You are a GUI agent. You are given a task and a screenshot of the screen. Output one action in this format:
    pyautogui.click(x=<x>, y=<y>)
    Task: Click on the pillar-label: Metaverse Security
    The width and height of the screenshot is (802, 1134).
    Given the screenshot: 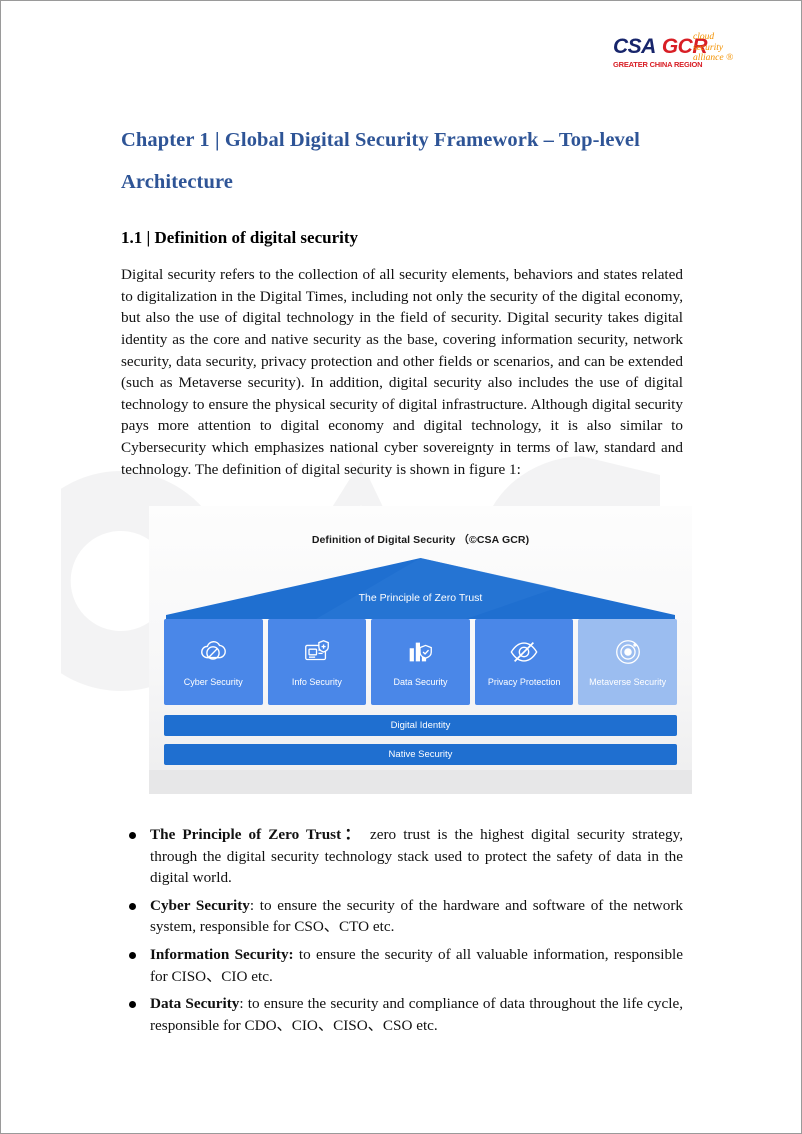 What is the action you would take?
    pyautogui.click(x=628, y=681)
    